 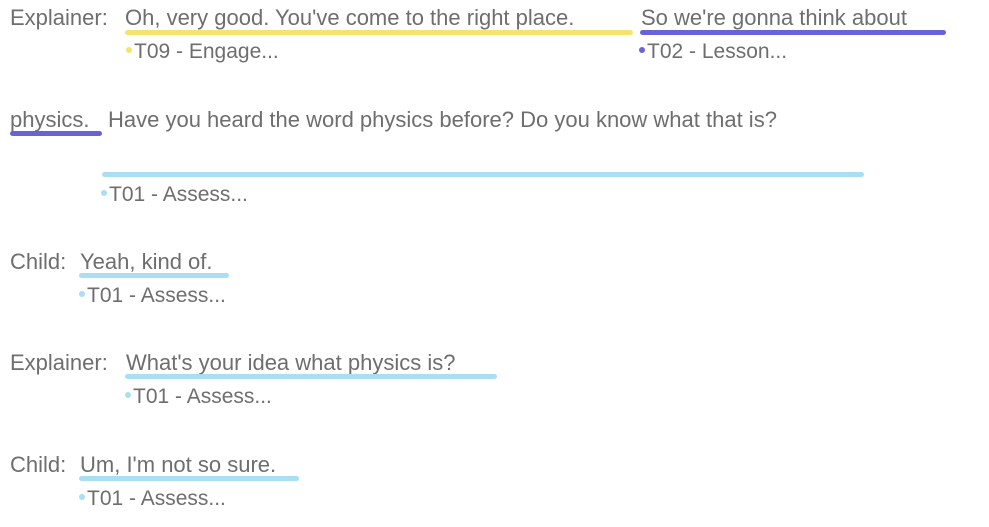 What do you see at coordinates (379, 32) in the screenshot?
I see `code-underline-t09` at bounding box center [379, 32].